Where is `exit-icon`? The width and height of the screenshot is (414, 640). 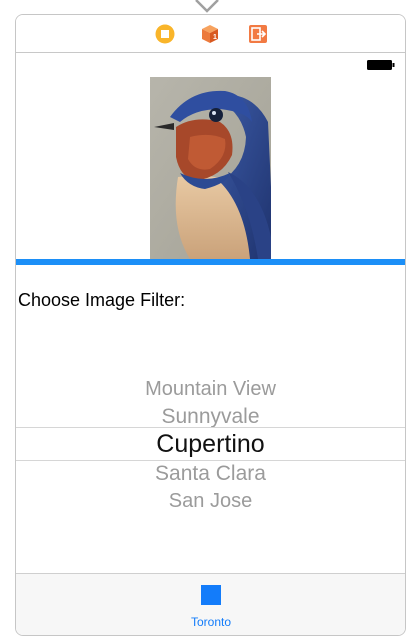
exit-icon is located at coordinates (258, 34).